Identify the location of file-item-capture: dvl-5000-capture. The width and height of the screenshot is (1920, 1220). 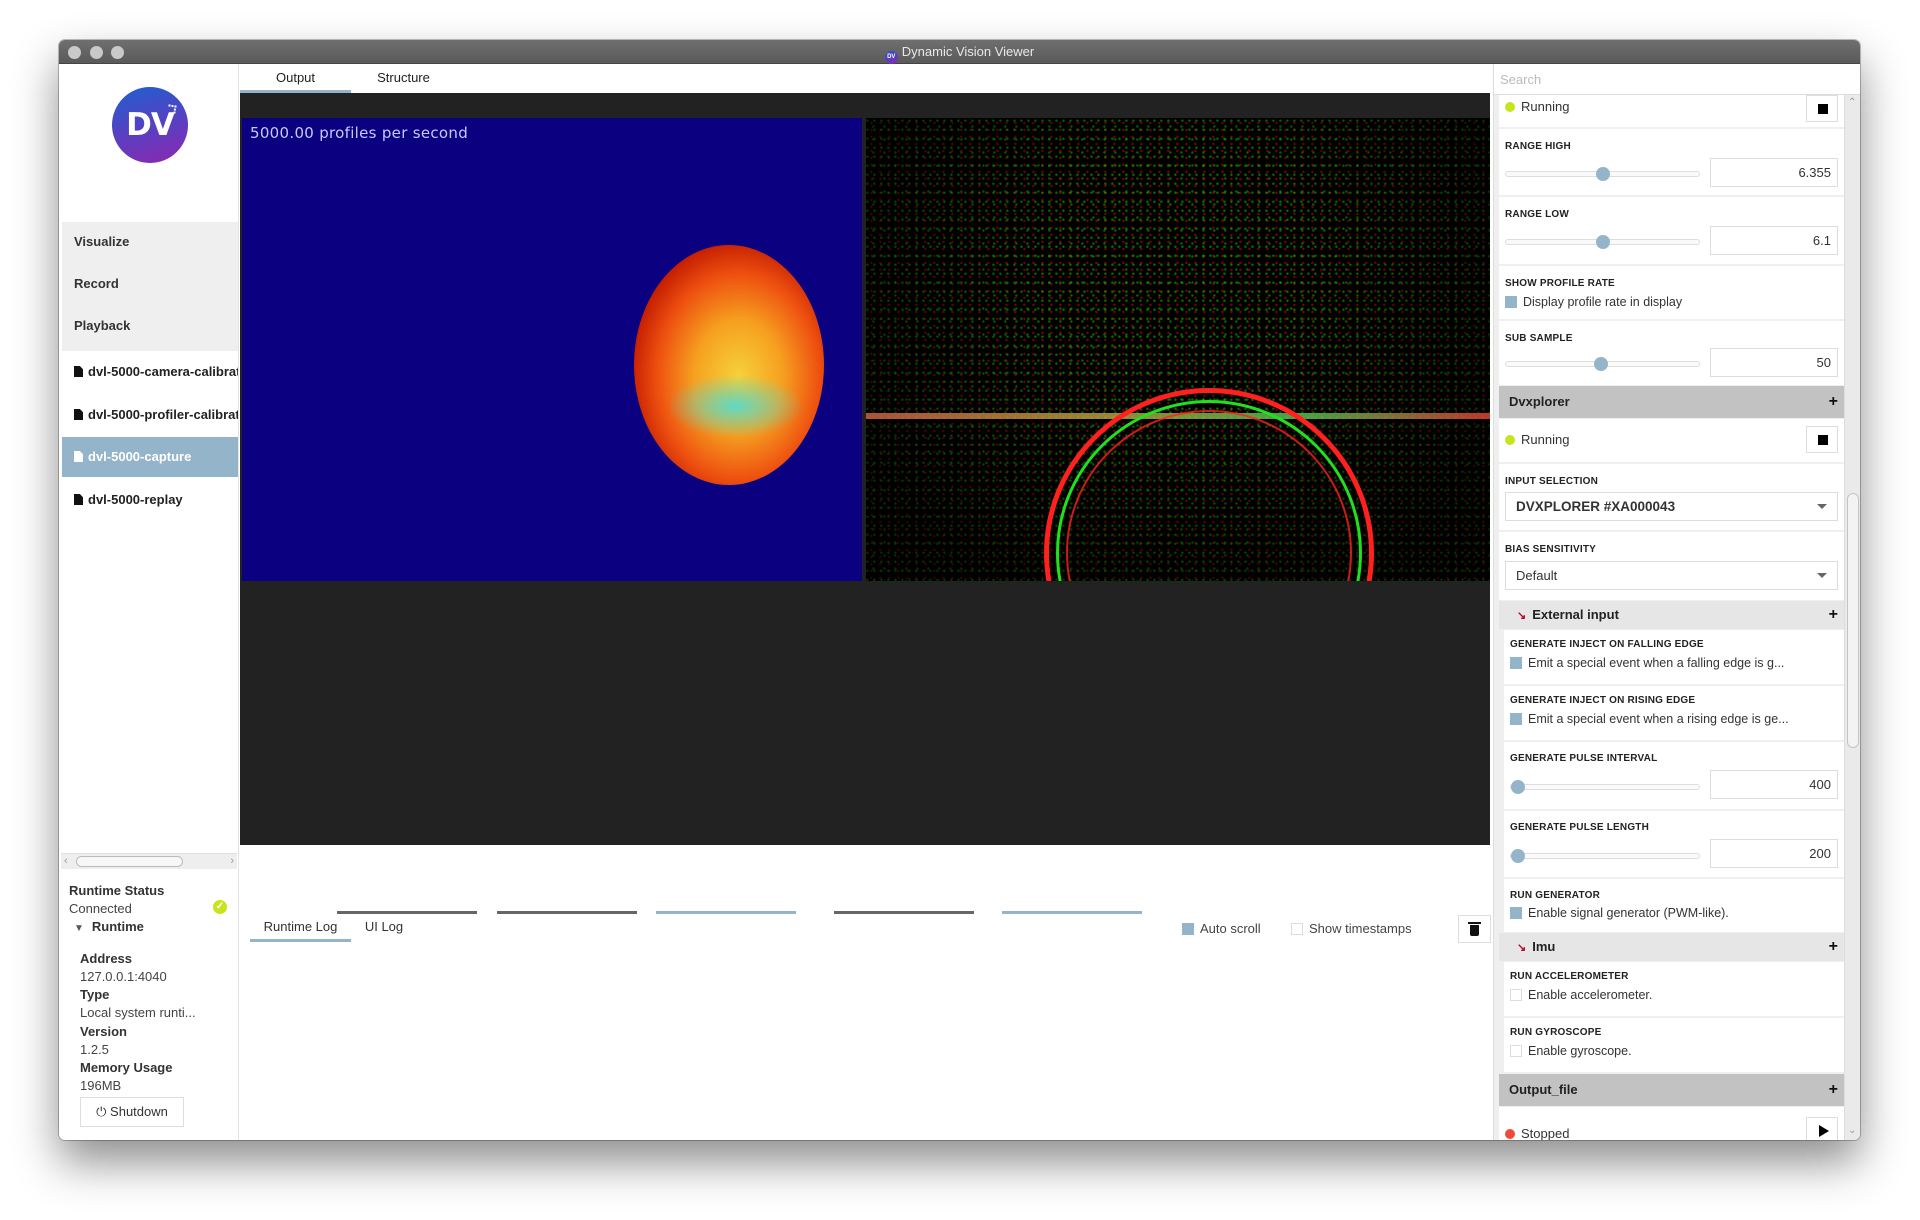
(150, 457).